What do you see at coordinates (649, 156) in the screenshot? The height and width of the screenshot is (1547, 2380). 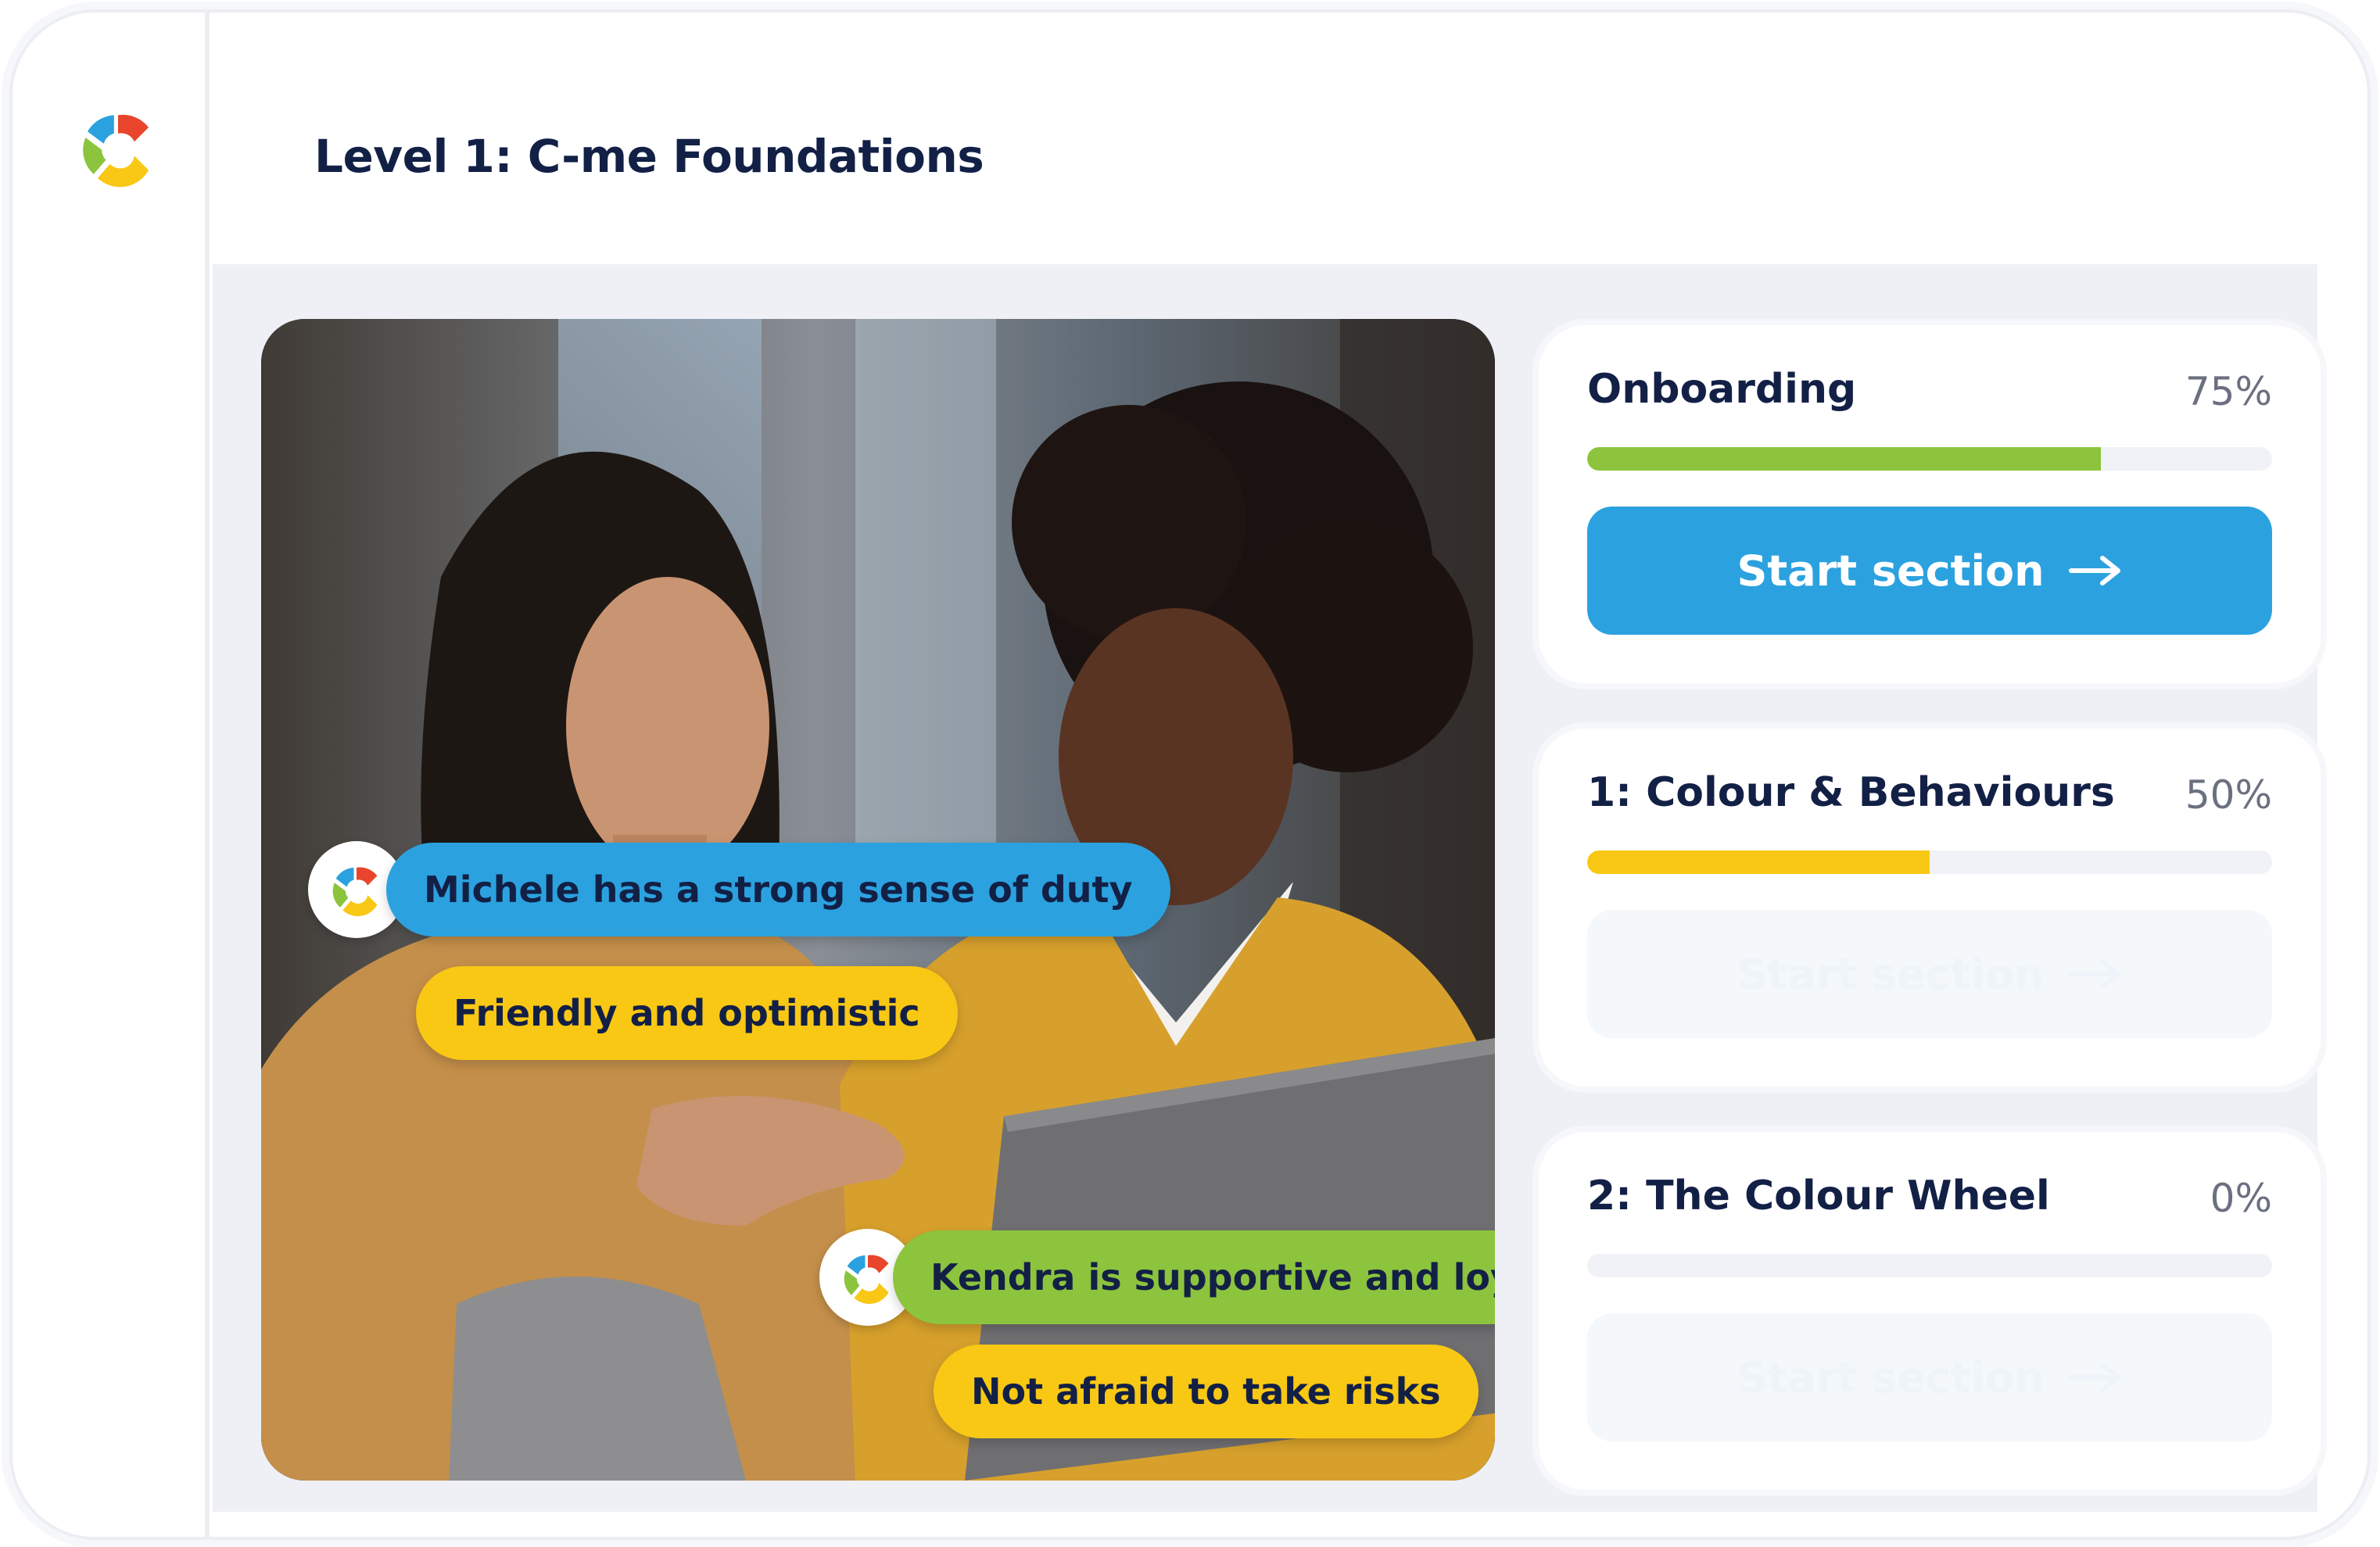 I see `page-title: Level 1: C-me Foundations` at bounding box center [649, 156].